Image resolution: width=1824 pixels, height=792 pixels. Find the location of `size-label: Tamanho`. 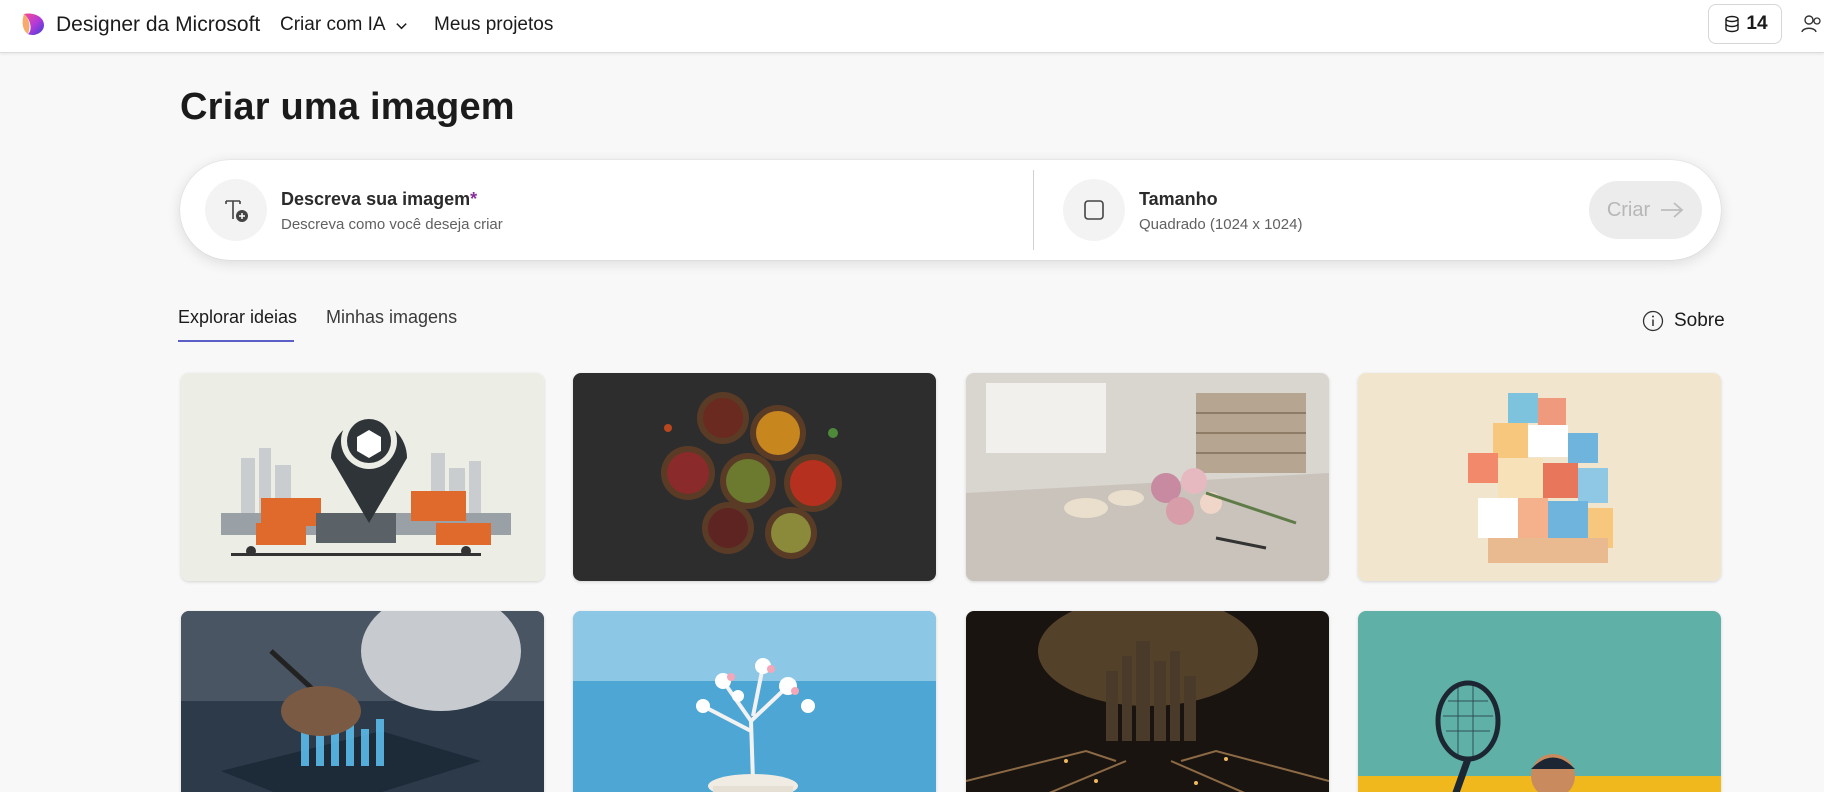

size-label: Tamanho is located at coordinates (1178, 199).